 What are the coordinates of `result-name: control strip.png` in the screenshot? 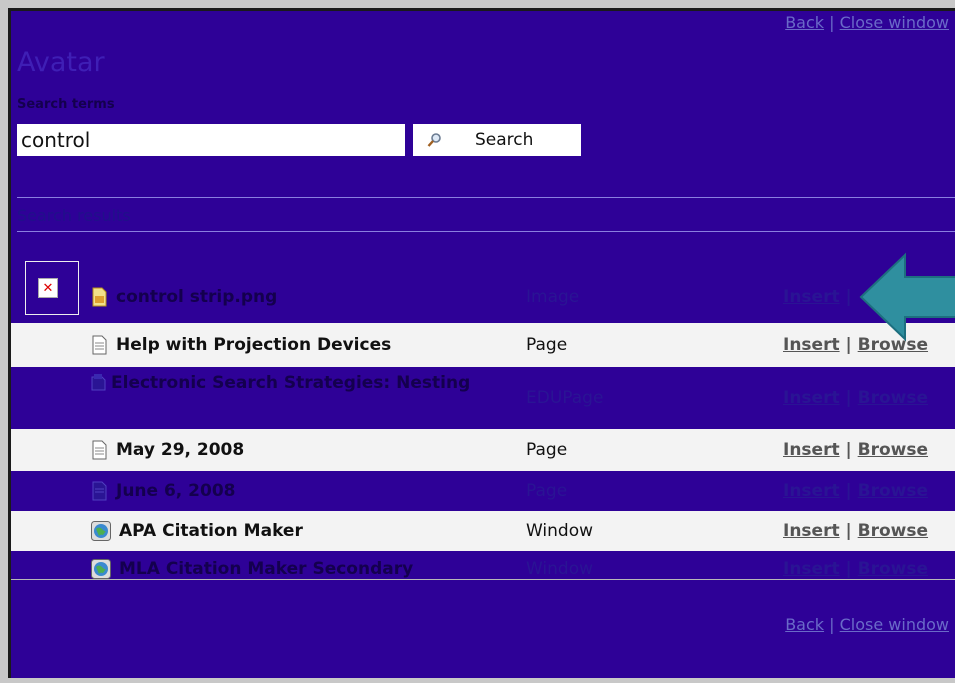 It's located at (184, 297).